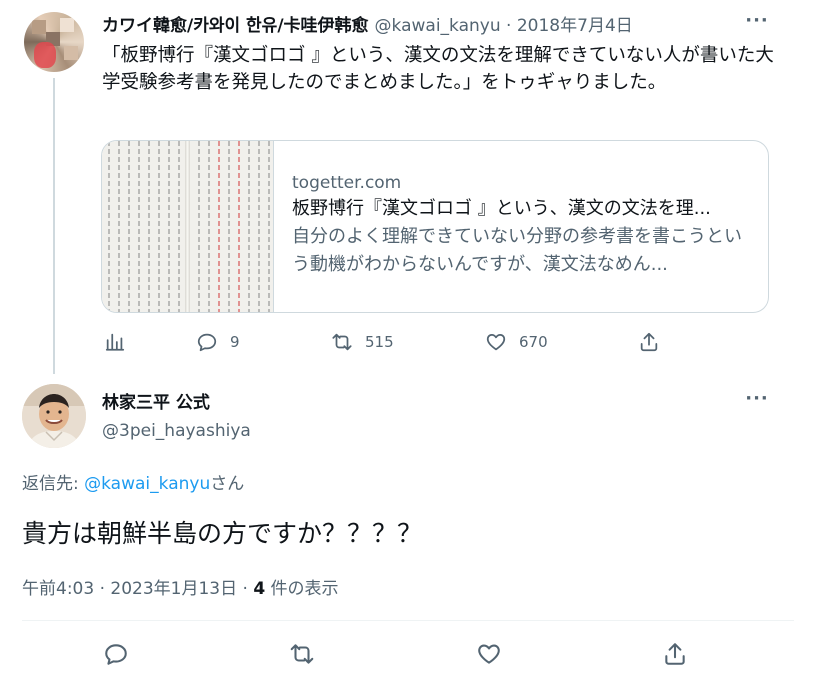 Image resolution: width=816 pixels, height=685 pixels. I want to click on reply-reply-button, so click(116, 654).